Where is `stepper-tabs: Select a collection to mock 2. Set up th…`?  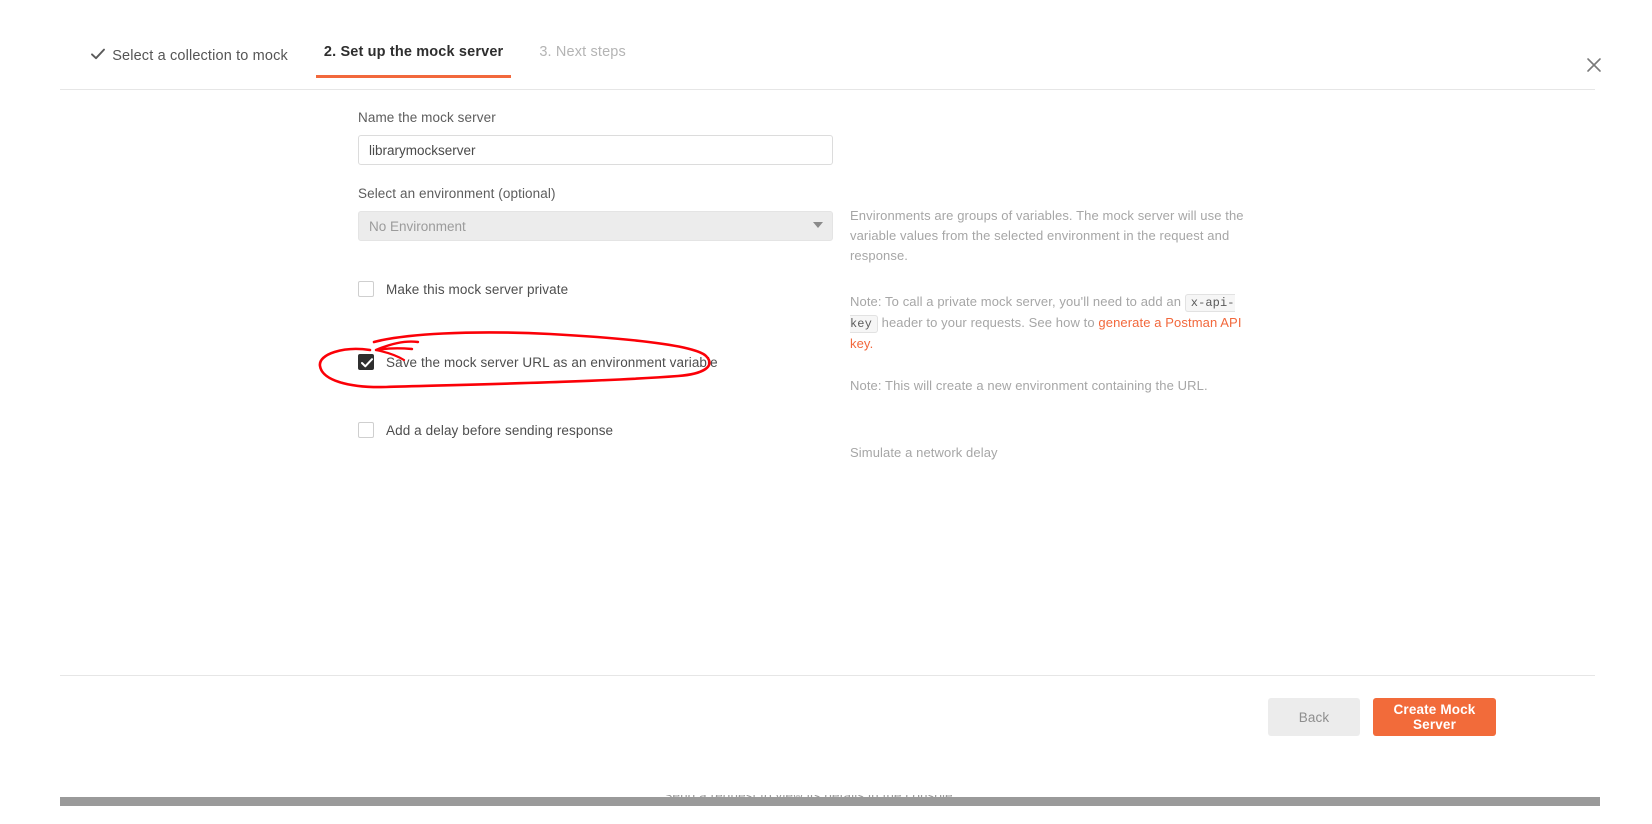 stepper-tabs: Select a collection to mock 2. Set up th… is located at coordinates (358, 63).